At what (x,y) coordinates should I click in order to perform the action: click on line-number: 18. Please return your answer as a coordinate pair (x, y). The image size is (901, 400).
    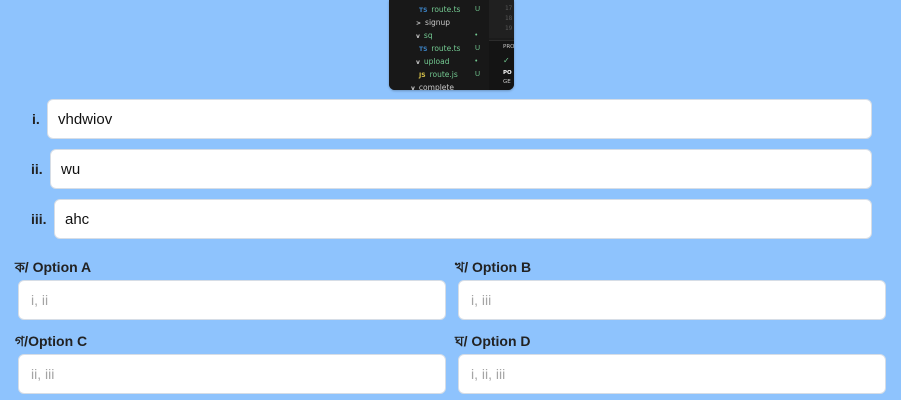
    Looking at the image, I should click on (509, 18).